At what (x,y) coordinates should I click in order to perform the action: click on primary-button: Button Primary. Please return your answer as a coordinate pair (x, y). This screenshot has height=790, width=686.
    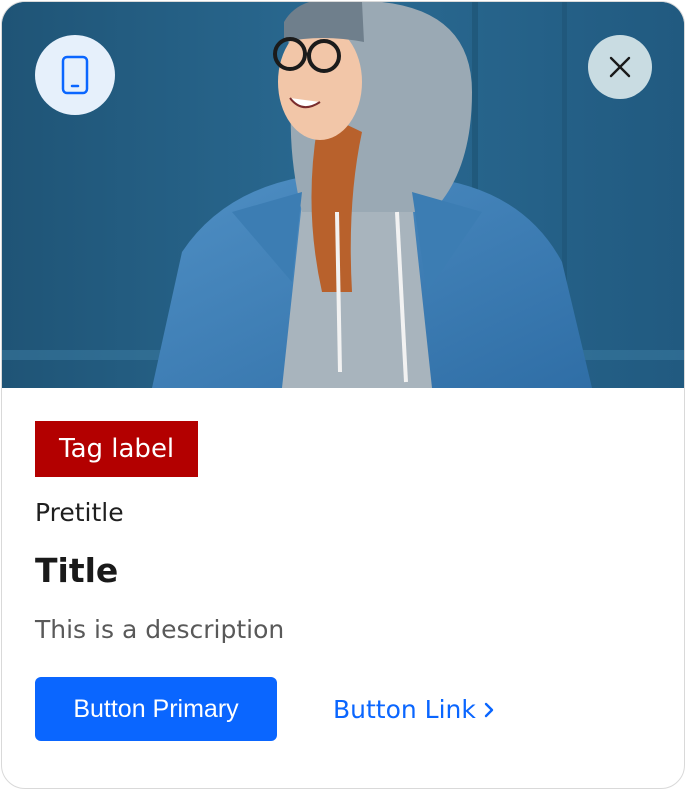
    Looking at the image, I should click on (156, 709).